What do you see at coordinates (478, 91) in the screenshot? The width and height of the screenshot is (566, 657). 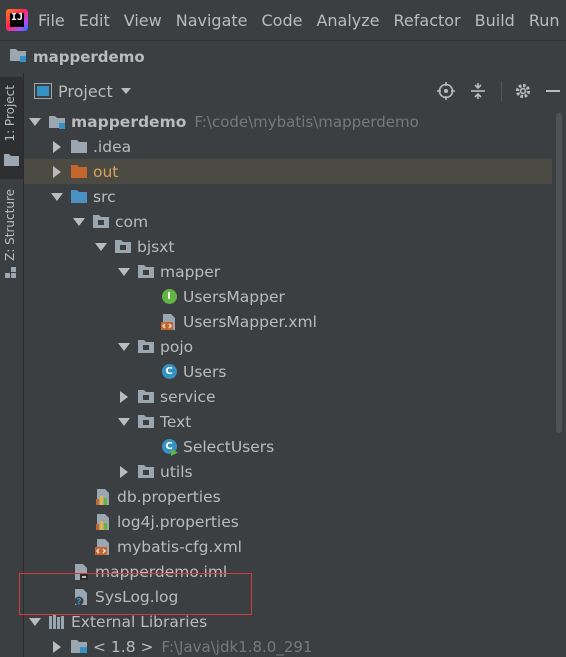 I see `collapse-all-icon` at bounding box center [478, 91].